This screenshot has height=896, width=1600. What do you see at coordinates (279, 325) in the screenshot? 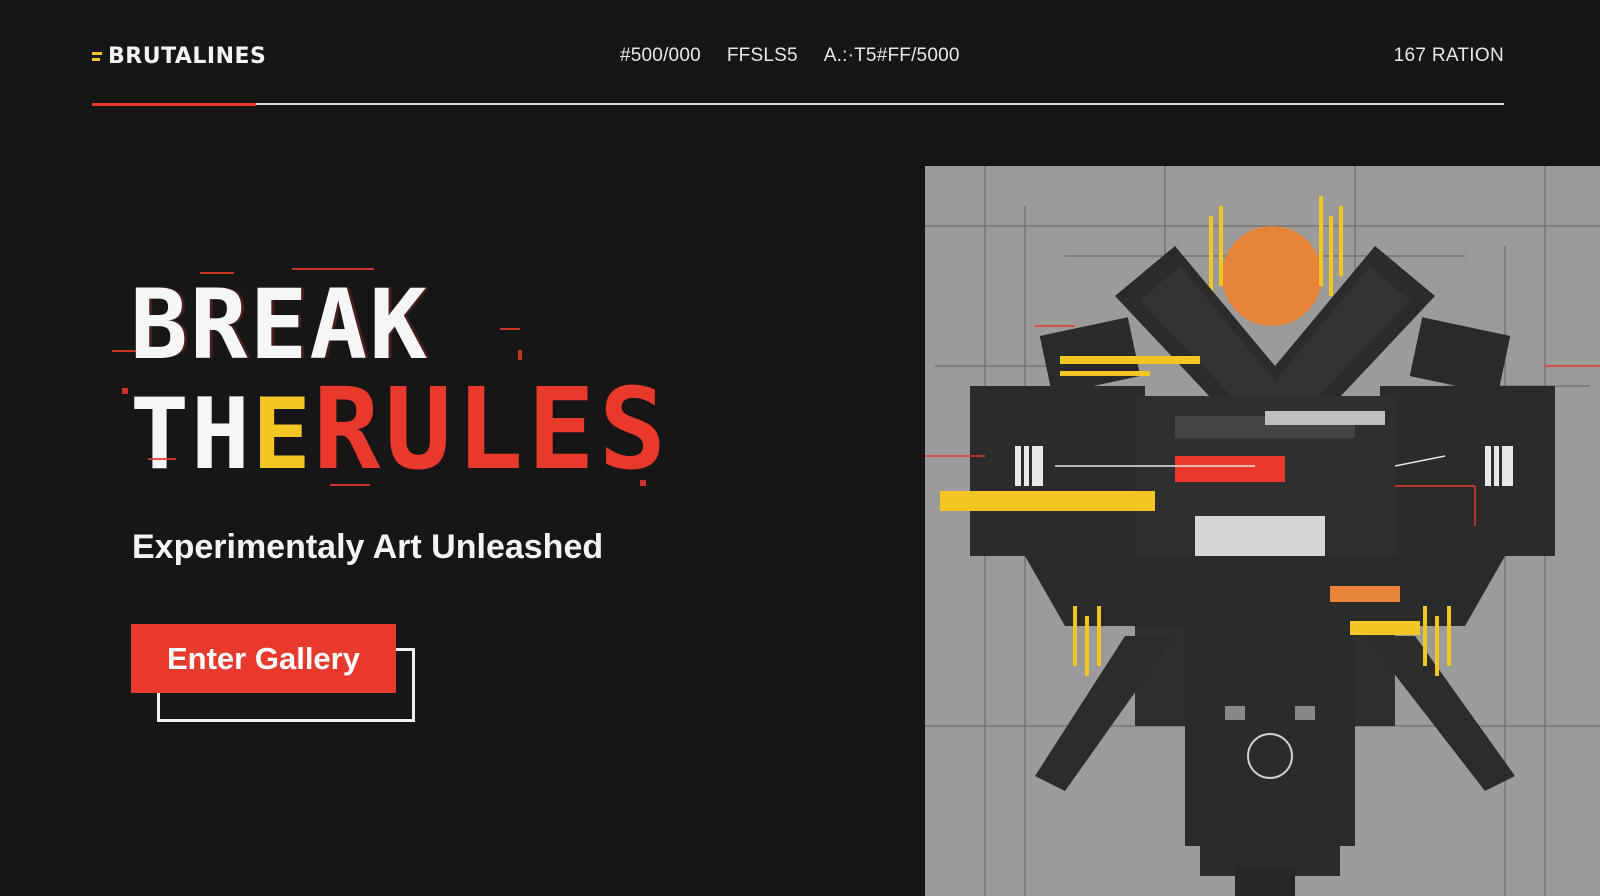
I see `headline-line-1: BREAK` at bounding box center [279, 325].